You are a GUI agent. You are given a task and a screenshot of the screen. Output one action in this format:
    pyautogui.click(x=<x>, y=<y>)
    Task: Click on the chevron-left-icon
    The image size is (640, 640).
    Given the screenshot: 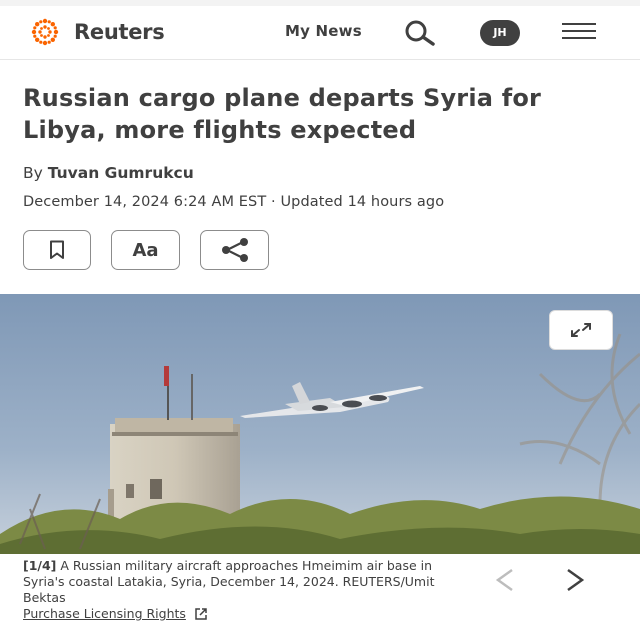 What is the action you would take?
    pyautogui.click(x=504, y=580)
    